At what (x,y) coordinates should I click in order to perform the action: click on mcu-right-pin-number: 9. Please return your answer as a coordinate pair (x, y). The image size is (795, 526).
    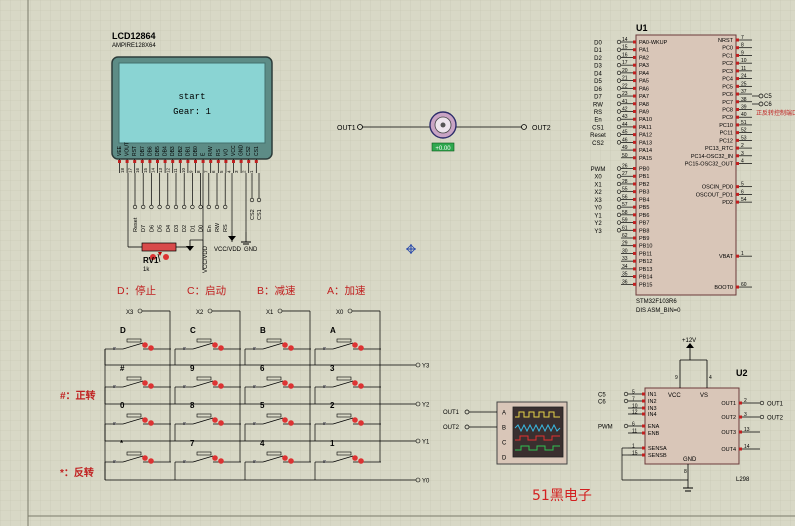
    Looking at the image, I should click on (742, 53).